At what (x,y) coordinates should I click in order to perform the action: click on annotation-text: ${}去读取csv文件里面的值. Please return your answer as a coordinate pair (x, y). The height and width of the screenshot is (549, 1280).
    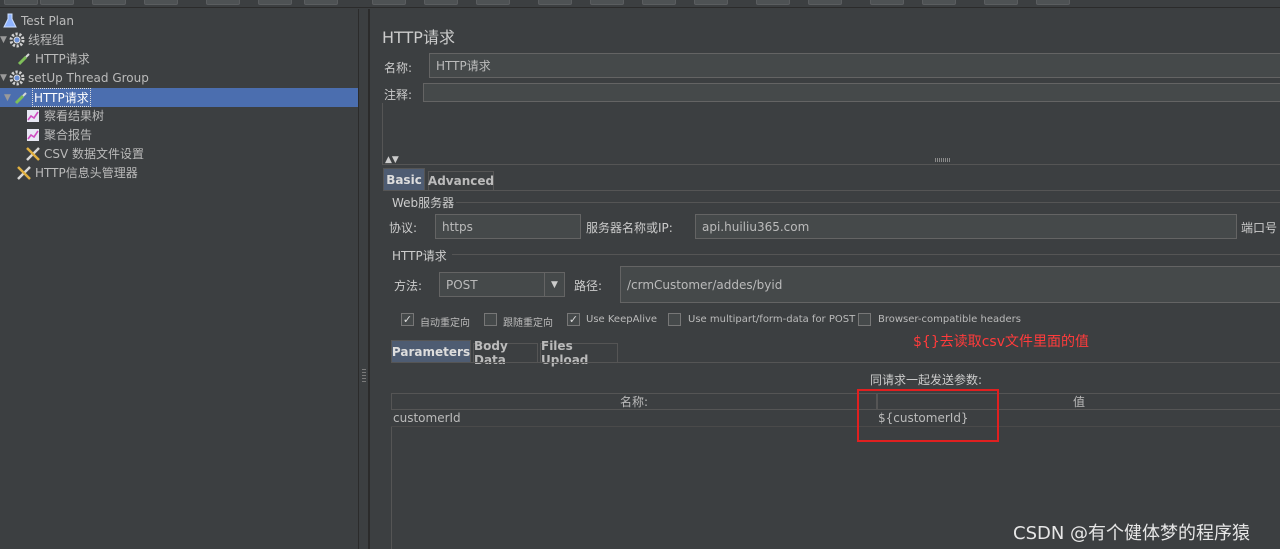
    Looking at the image, I should click on (1001, 342).